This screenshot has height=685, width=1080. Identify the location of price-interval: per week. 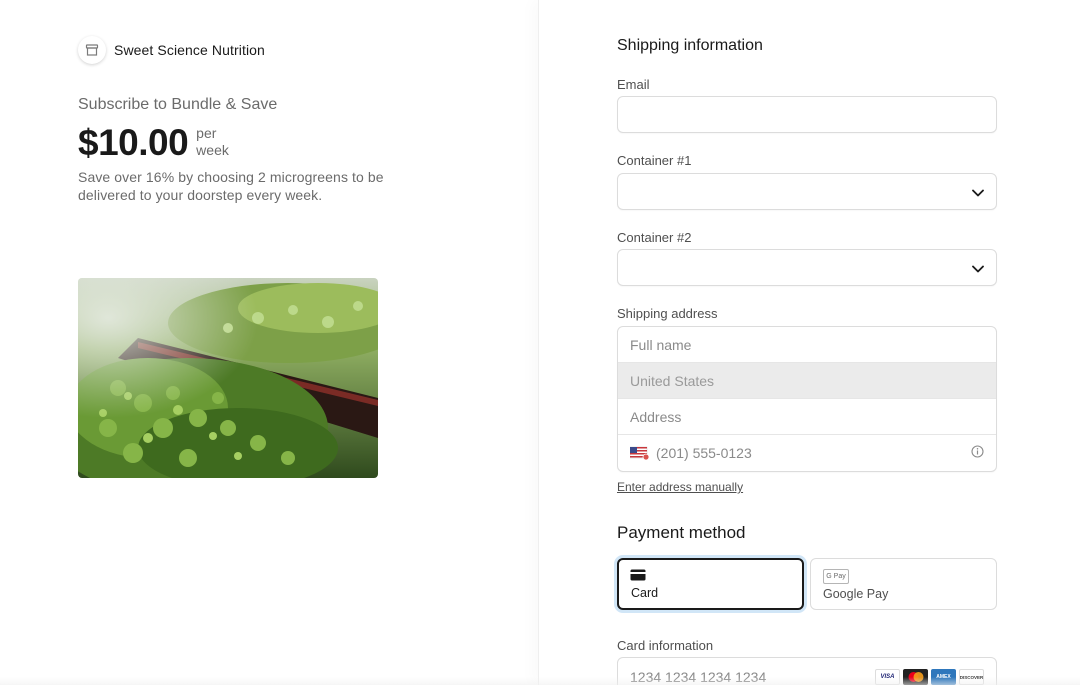
(212, 142).